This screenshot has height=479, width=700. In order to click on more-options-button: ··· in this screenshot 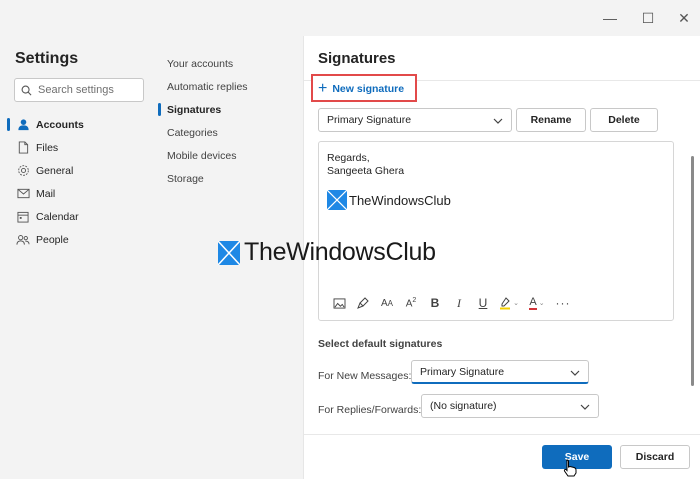, I will do `click(563, 303)`.